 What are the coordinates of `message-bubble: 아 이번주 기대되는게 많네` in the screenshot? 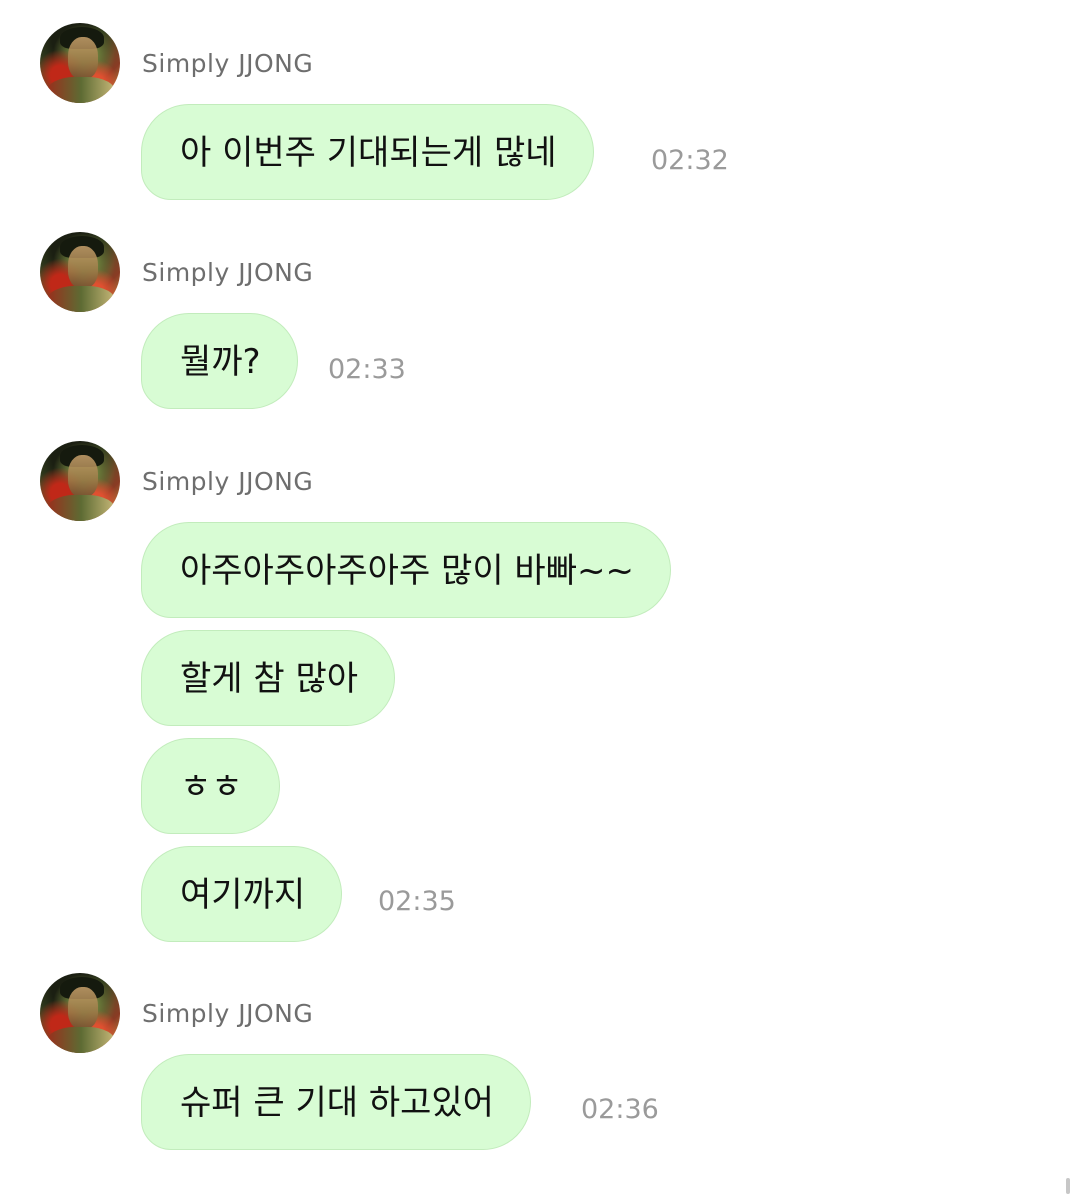 It's located at (367, 152).